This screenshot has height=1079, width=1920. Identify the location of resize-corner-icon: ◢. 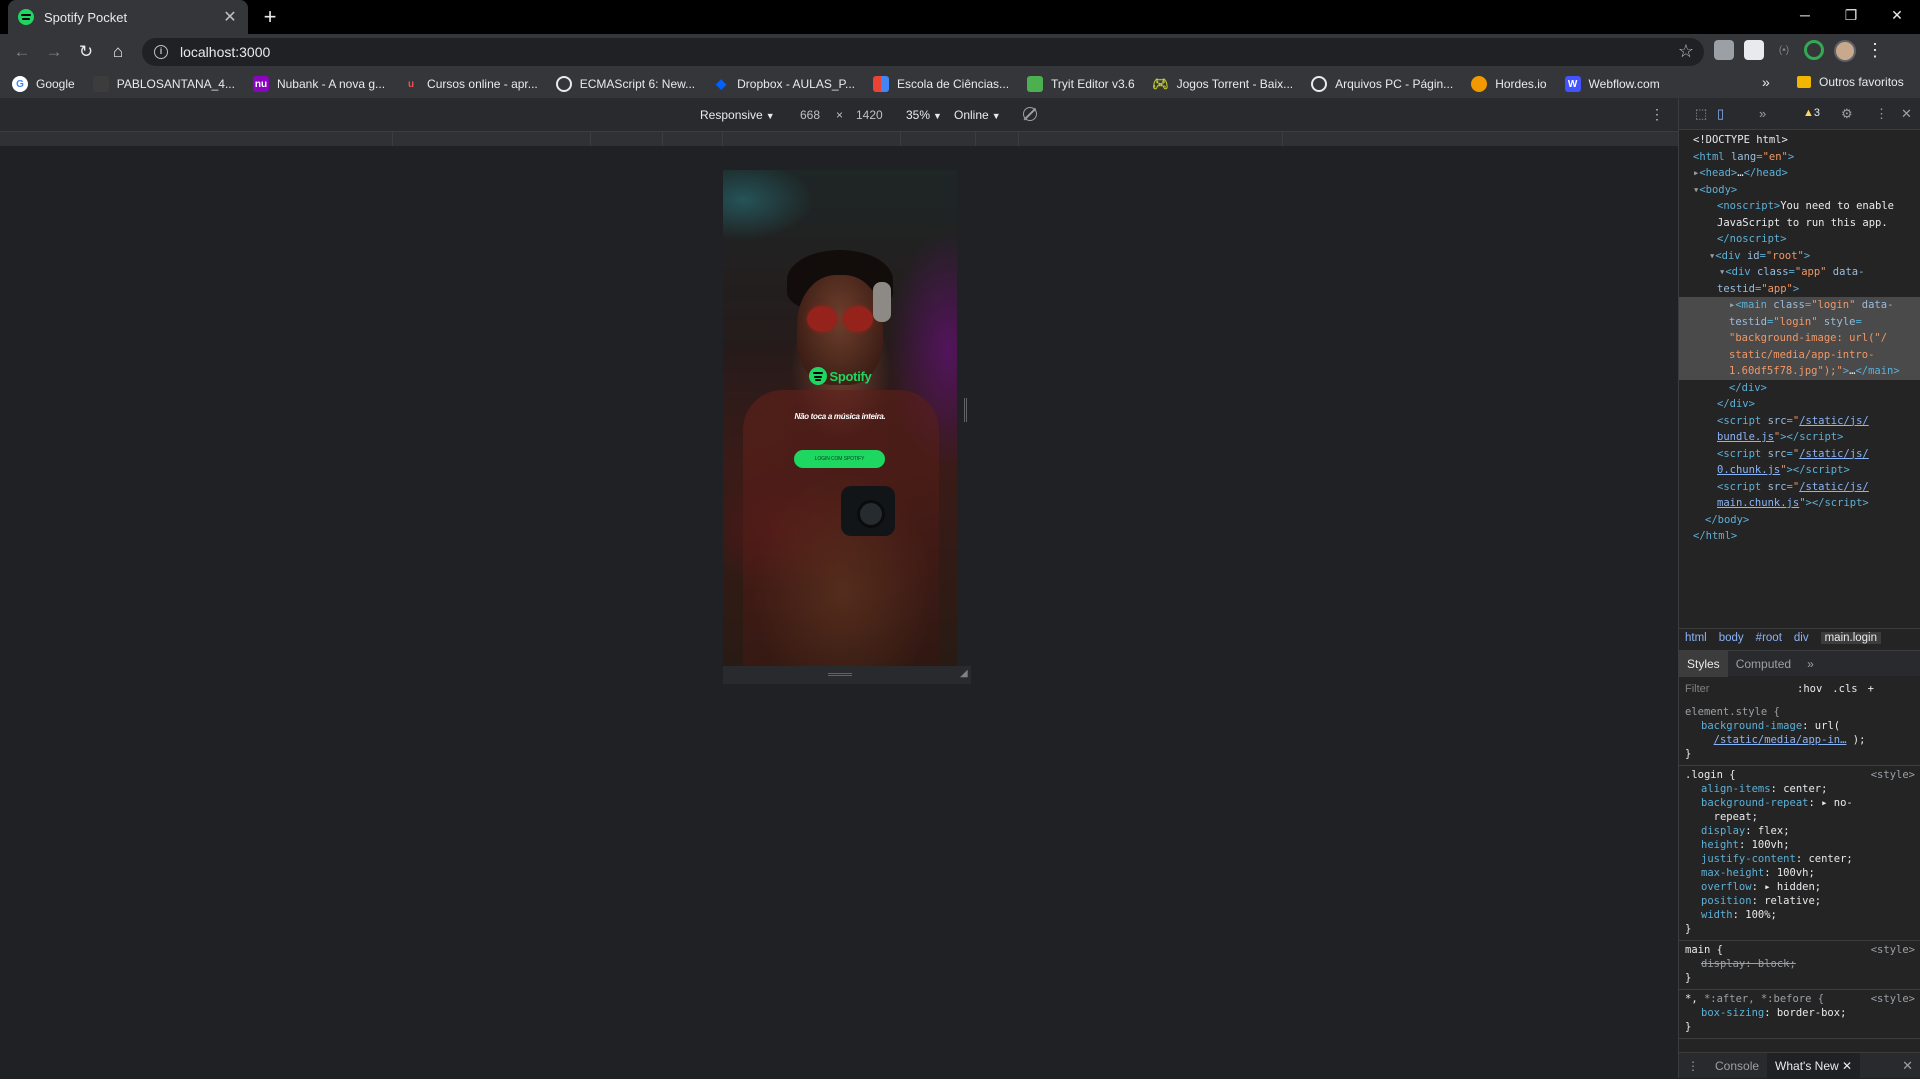
(964, 673).